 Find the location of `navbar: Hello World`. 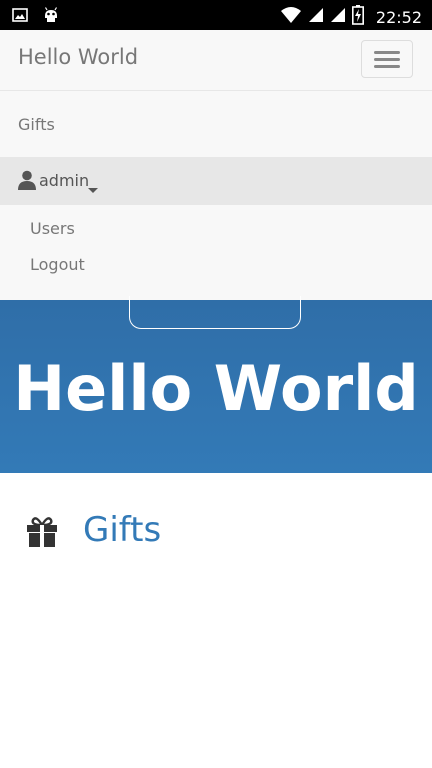

navbar: Hello World is located at coordinates (216, 60).